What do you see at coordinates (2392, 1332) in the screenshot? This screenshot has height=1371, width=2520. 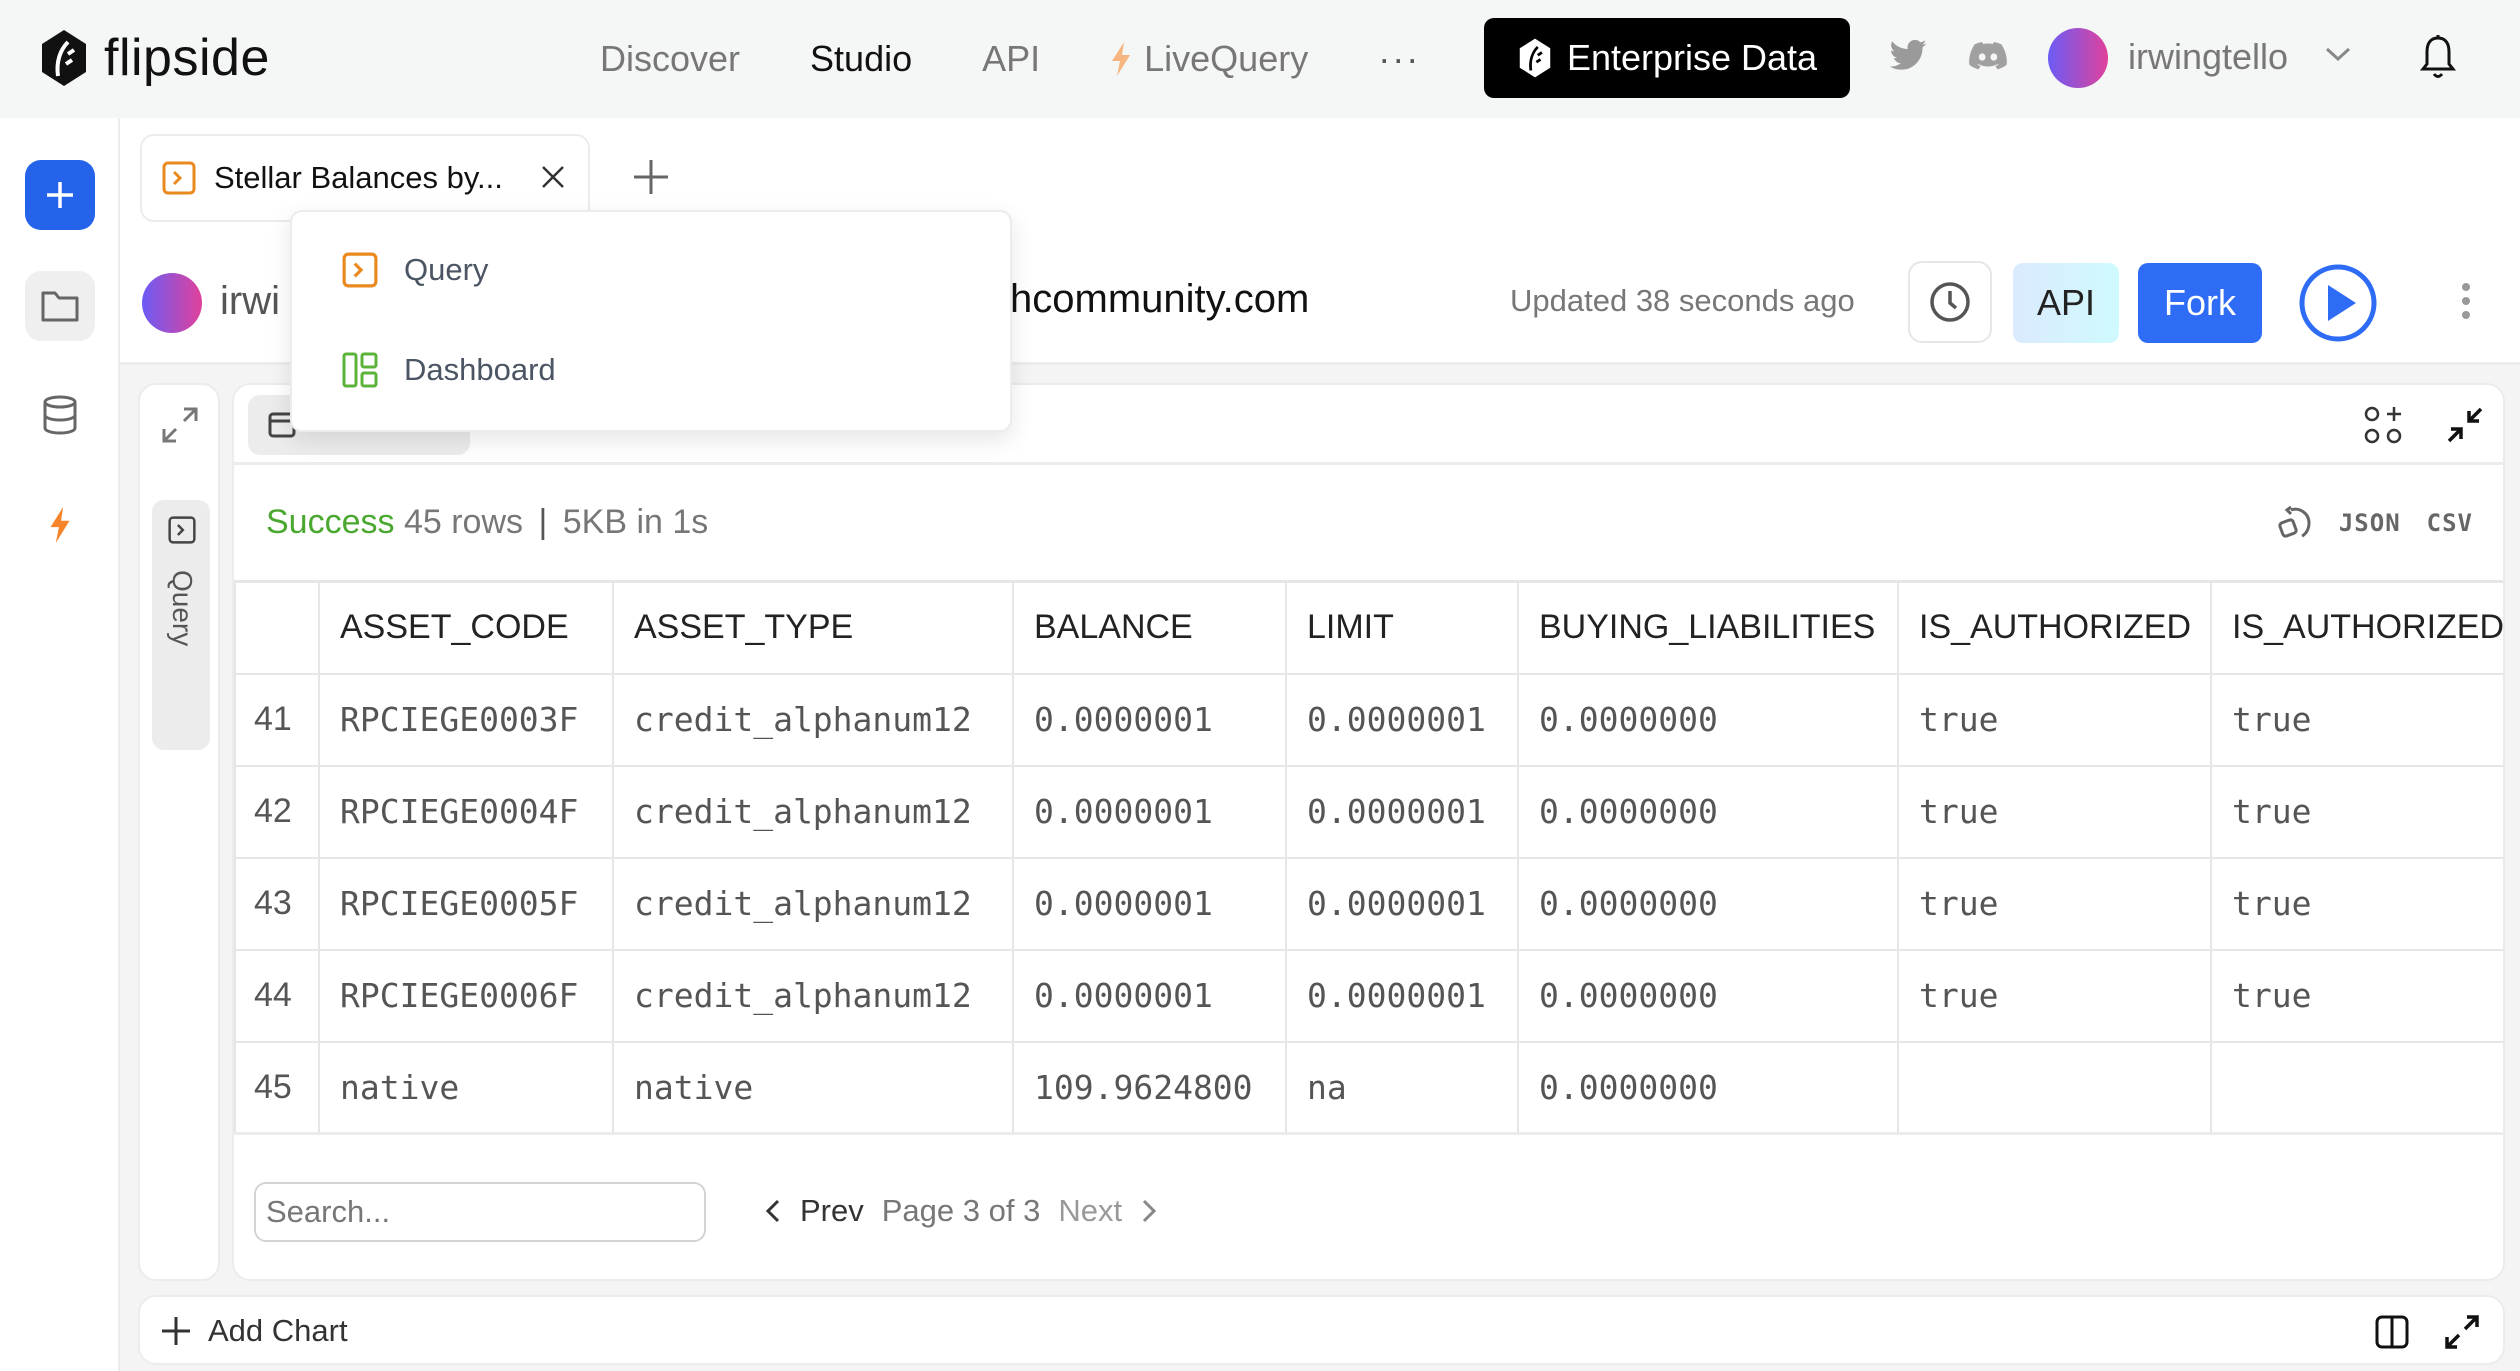 I see `split-view-icon` at bounding box center [2392, 1332].